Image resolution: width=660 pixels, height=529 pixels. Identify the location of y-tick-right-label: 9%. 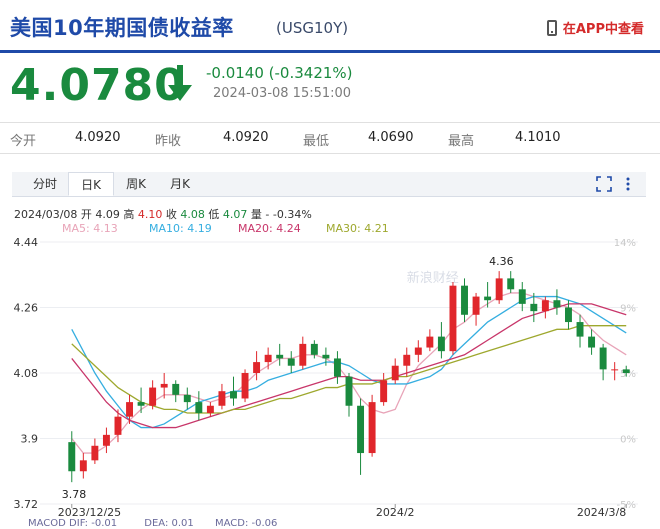
(628, 309).